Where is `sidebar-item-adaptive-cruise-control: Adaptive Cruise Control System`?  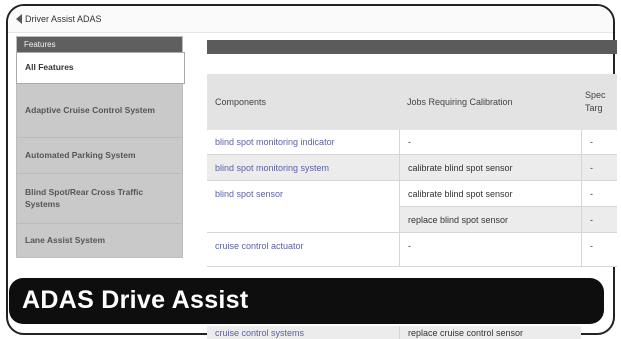
sidebar-item-adaptive-cruise-control: Adaptive Cruise Control System is located at coordinates (99, 111).